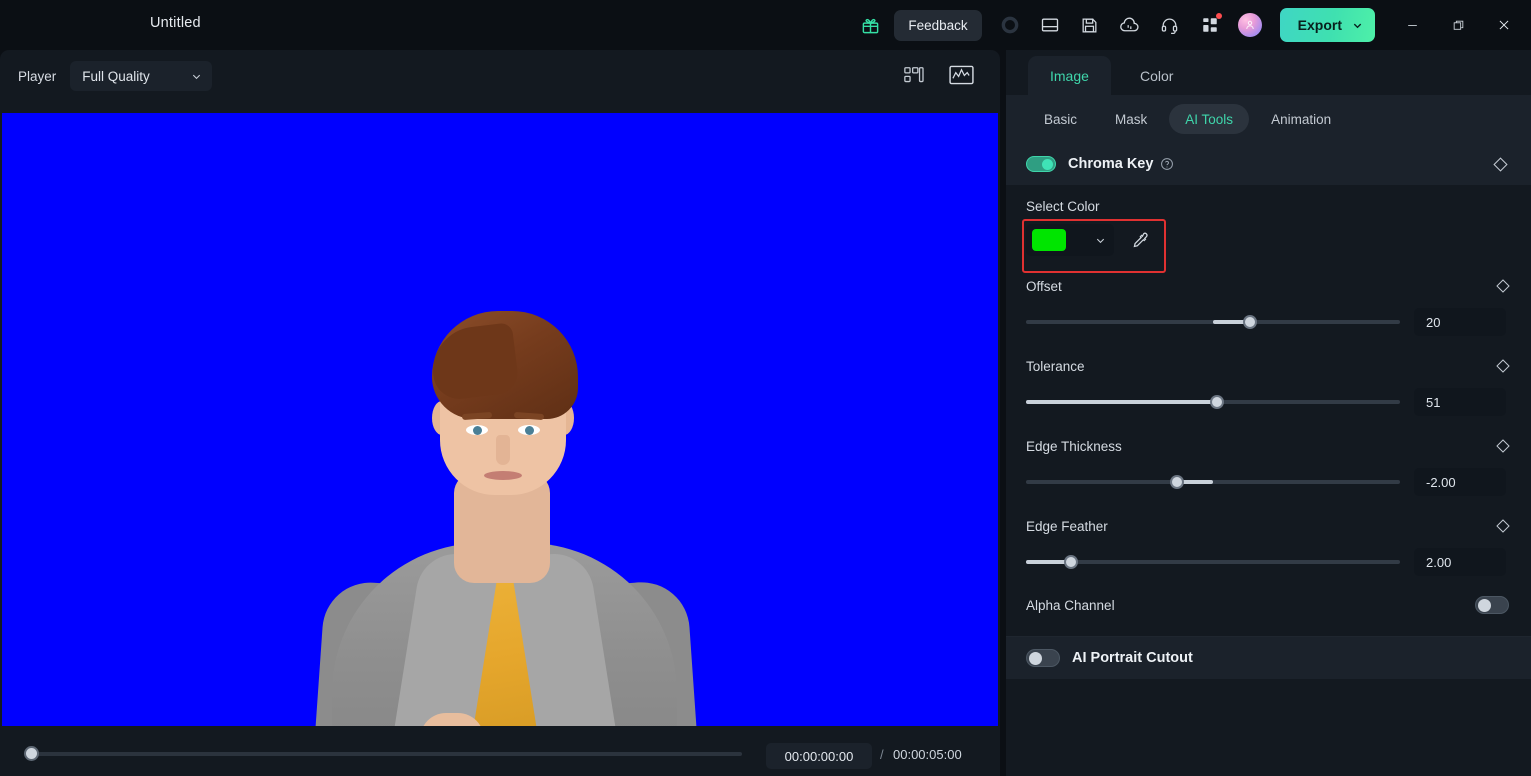 Image resolution: width=1531 pixels, height=776 pixels. Describe the element at coordinates (1268, 164) in the screenshot. I see `chroma-key-section-header: Chroma Key` at that location.